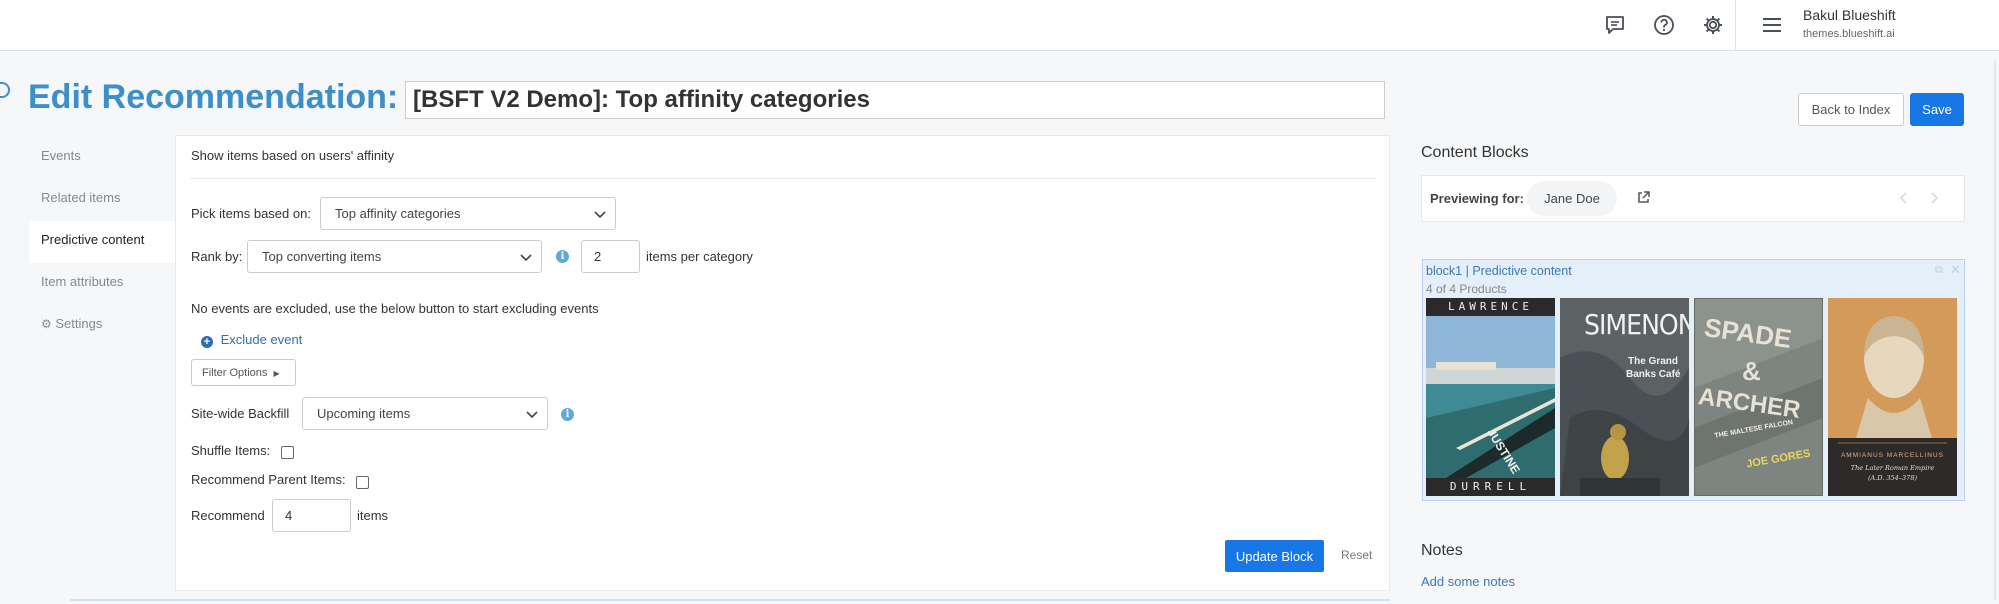 Image resolution: width=1999 pixels, height=604 pixels. I want to click on preview-bar: Previewing for: Jane Doe, so click(1693, 198).